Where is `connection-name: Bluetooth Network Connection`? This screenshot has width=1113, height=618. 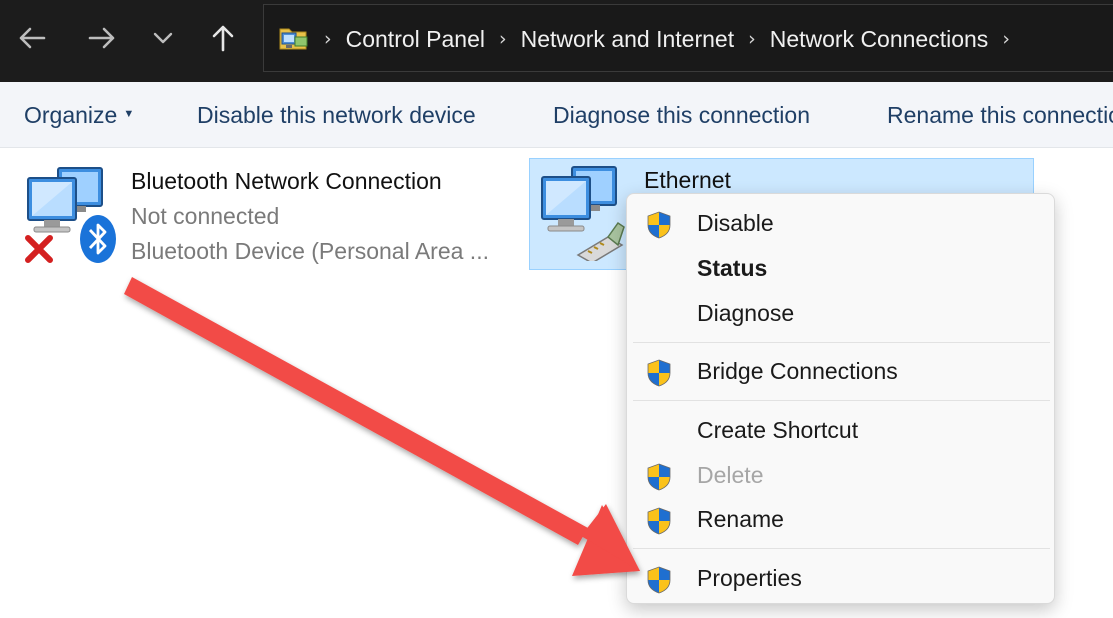 connection-name: Bluetooth Network Connection is located at coordinates (286, 181).